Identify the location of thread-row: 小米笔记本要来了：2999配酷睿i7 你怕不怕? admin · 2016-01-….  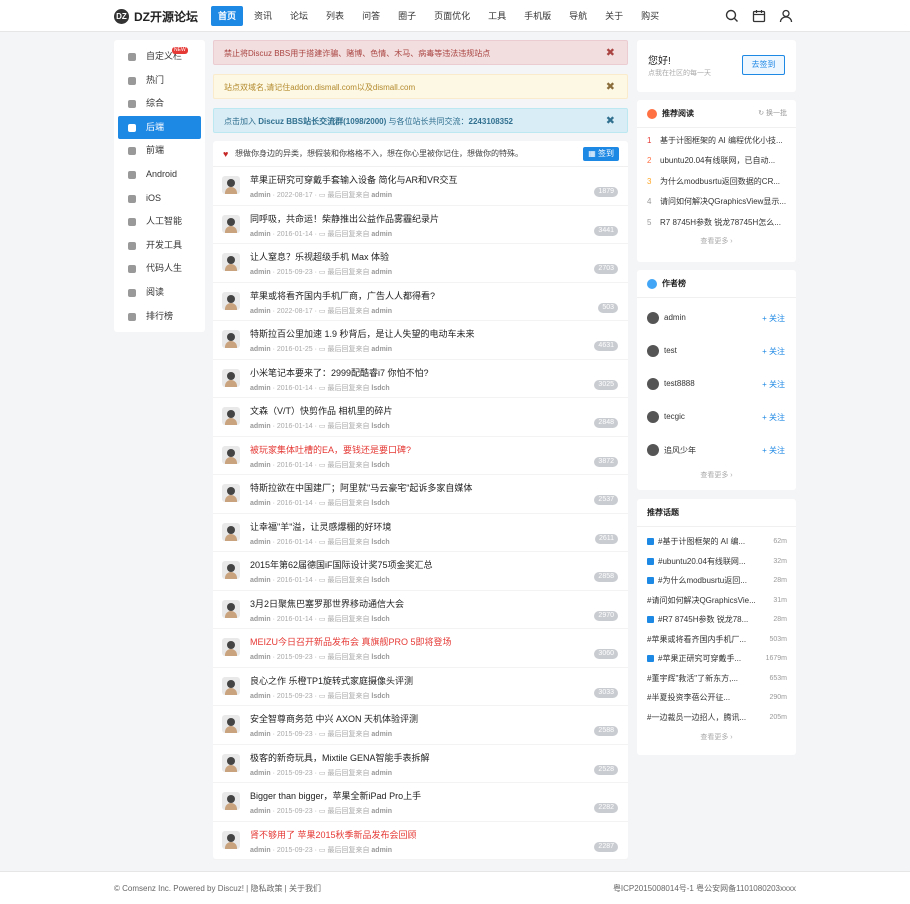
(420, 379).